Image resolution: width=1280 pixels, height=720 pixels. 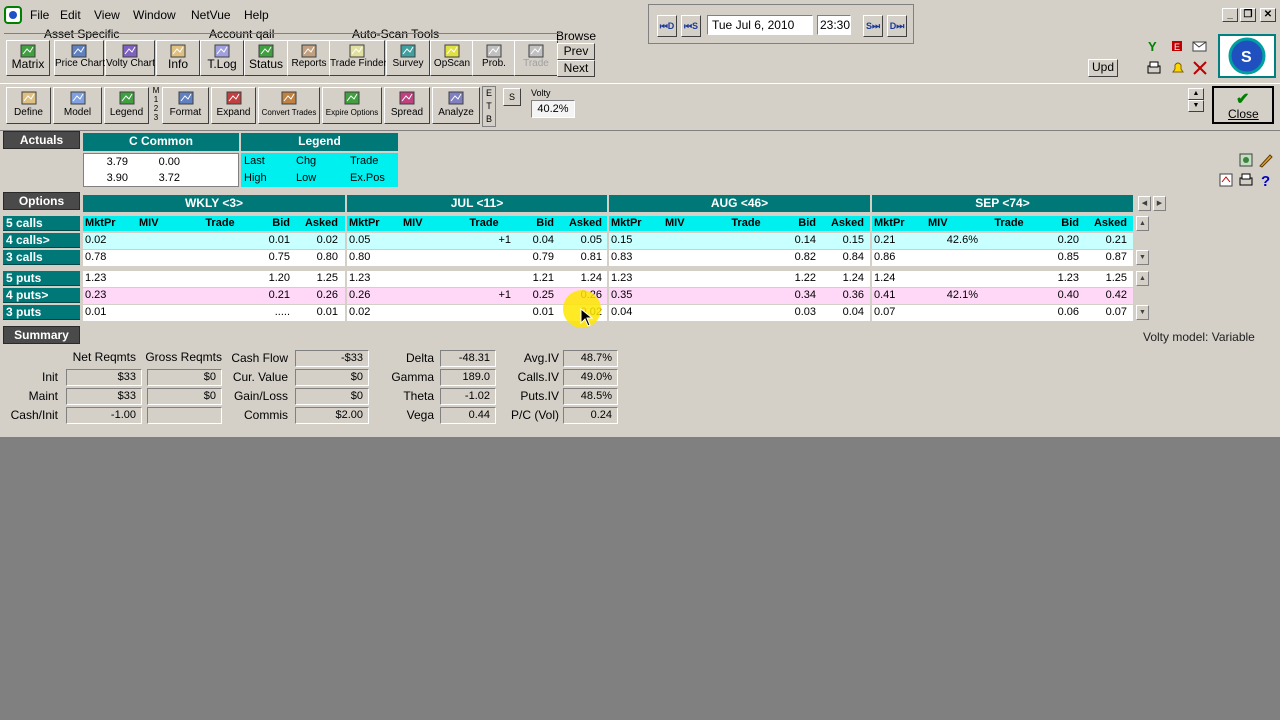 I want to click on analyze-button: Analyze, so click(x=456, y=105).